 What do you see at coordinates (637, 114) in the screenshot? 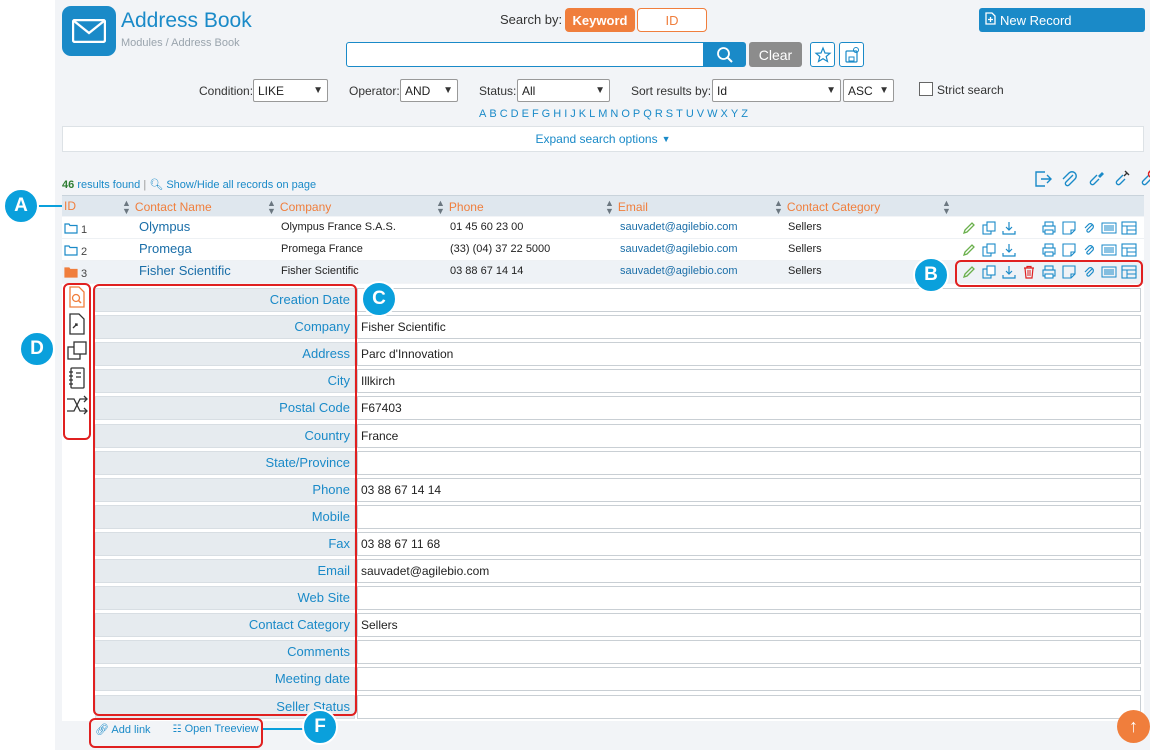
I see `alphabet-letter: P` at bounding box center [637, 114].